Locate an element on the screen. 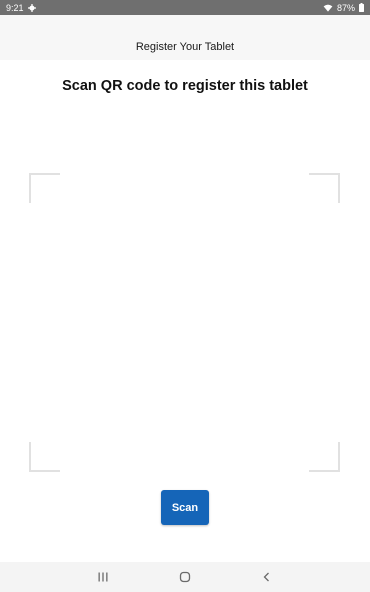  wifi-icon is located at coordinates (328, 8).